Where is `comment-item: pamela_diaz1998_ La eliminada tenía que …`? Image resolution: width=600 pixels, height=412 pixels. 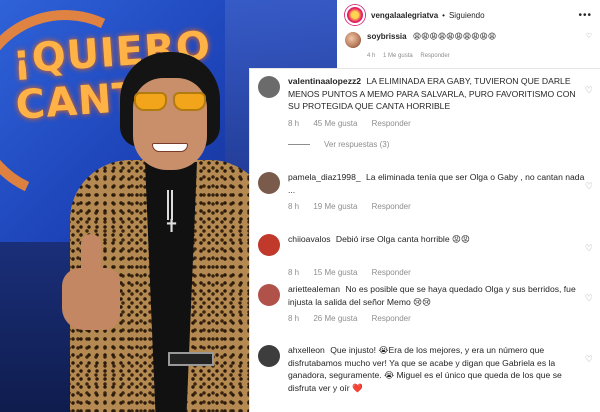 comment-item: pamela_diaz1998_ La eliminada tenía que … is located at coordinates (425, 191).